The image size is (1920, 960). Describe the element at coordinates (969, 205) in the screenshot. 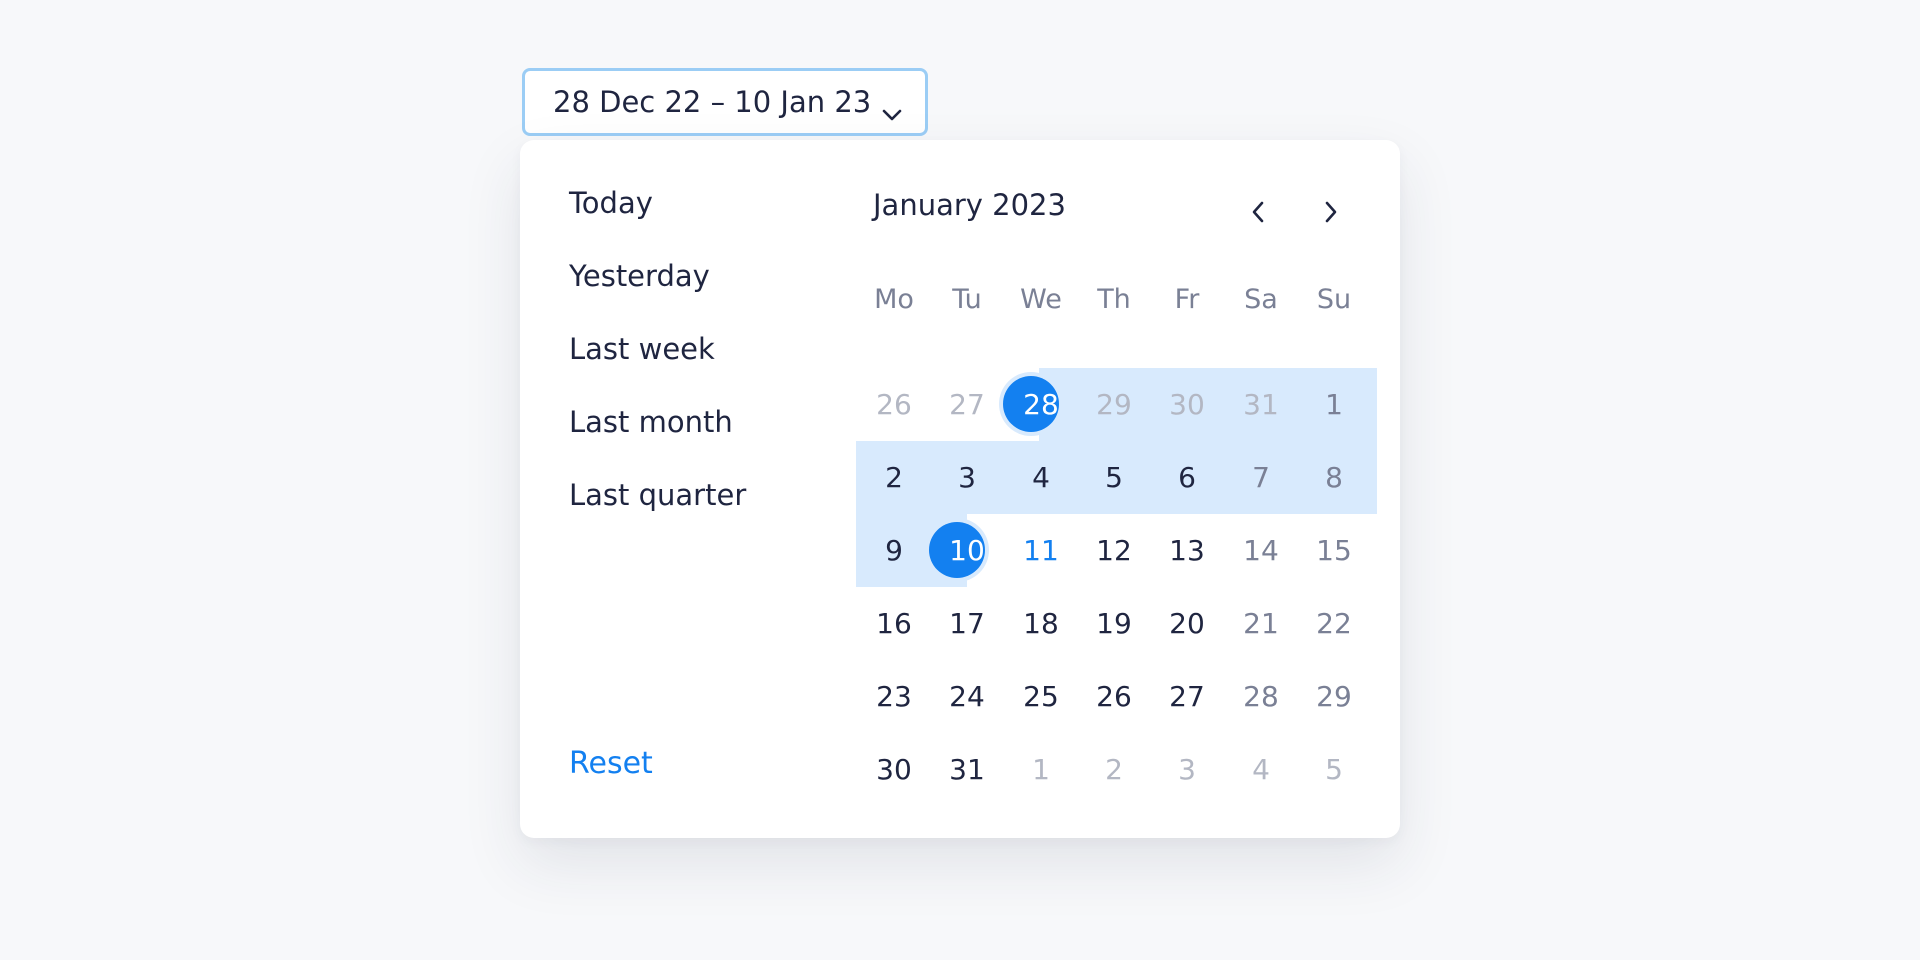

I see `month-title: January 2023` at that location.